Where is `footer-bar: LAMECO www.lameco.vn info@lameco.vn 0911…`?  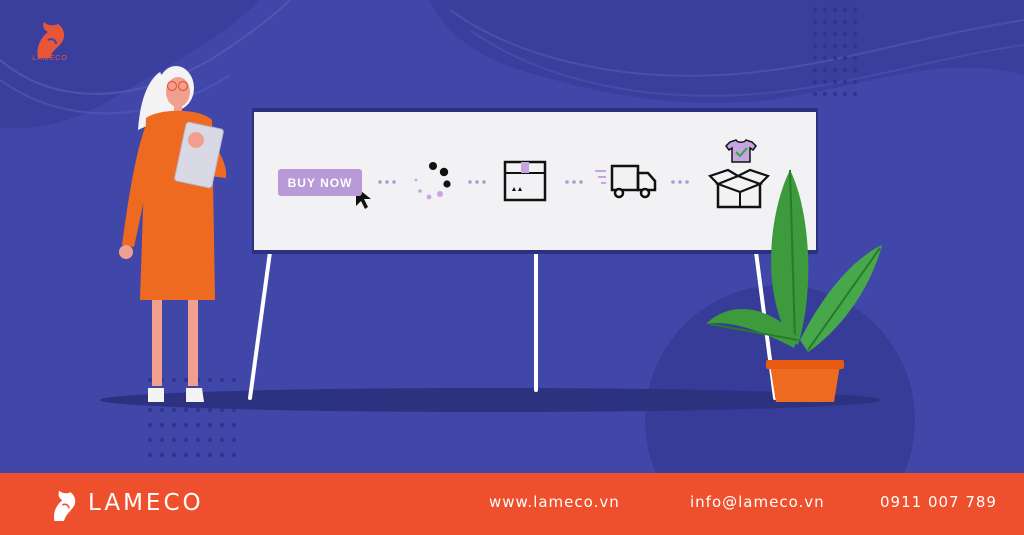
footer-bar: LAMECO www.lameco.vn info@lameco.vn 0911… is located at coordinates (512, 504).